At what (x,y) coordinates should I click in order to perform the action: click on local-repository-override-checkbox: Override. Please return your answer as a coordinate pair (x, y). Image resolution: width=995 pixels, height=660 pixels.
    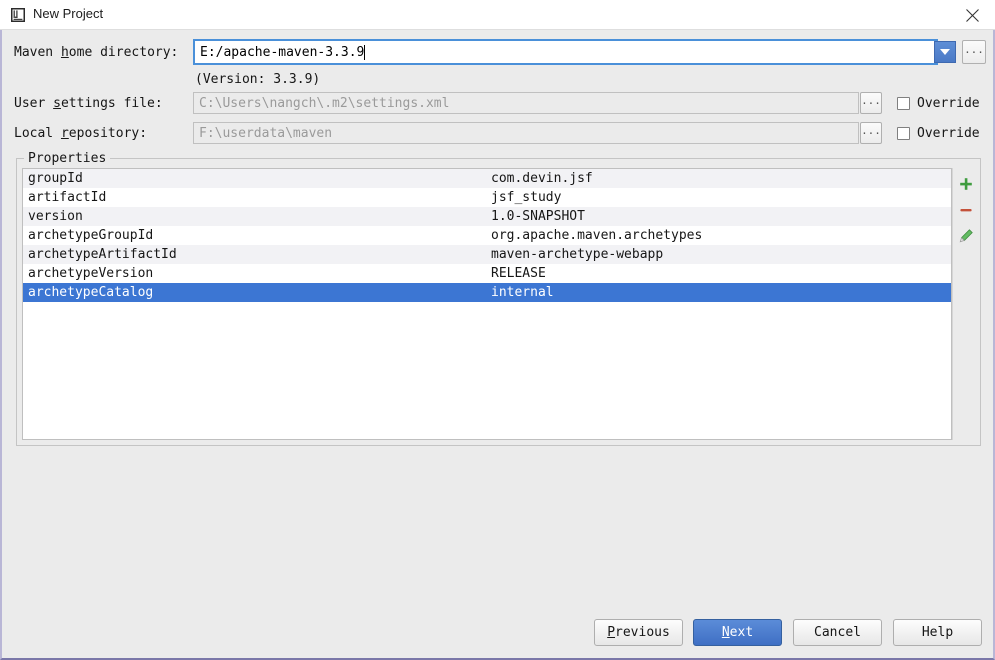
    Looking at the image, I should click on (938, 133).